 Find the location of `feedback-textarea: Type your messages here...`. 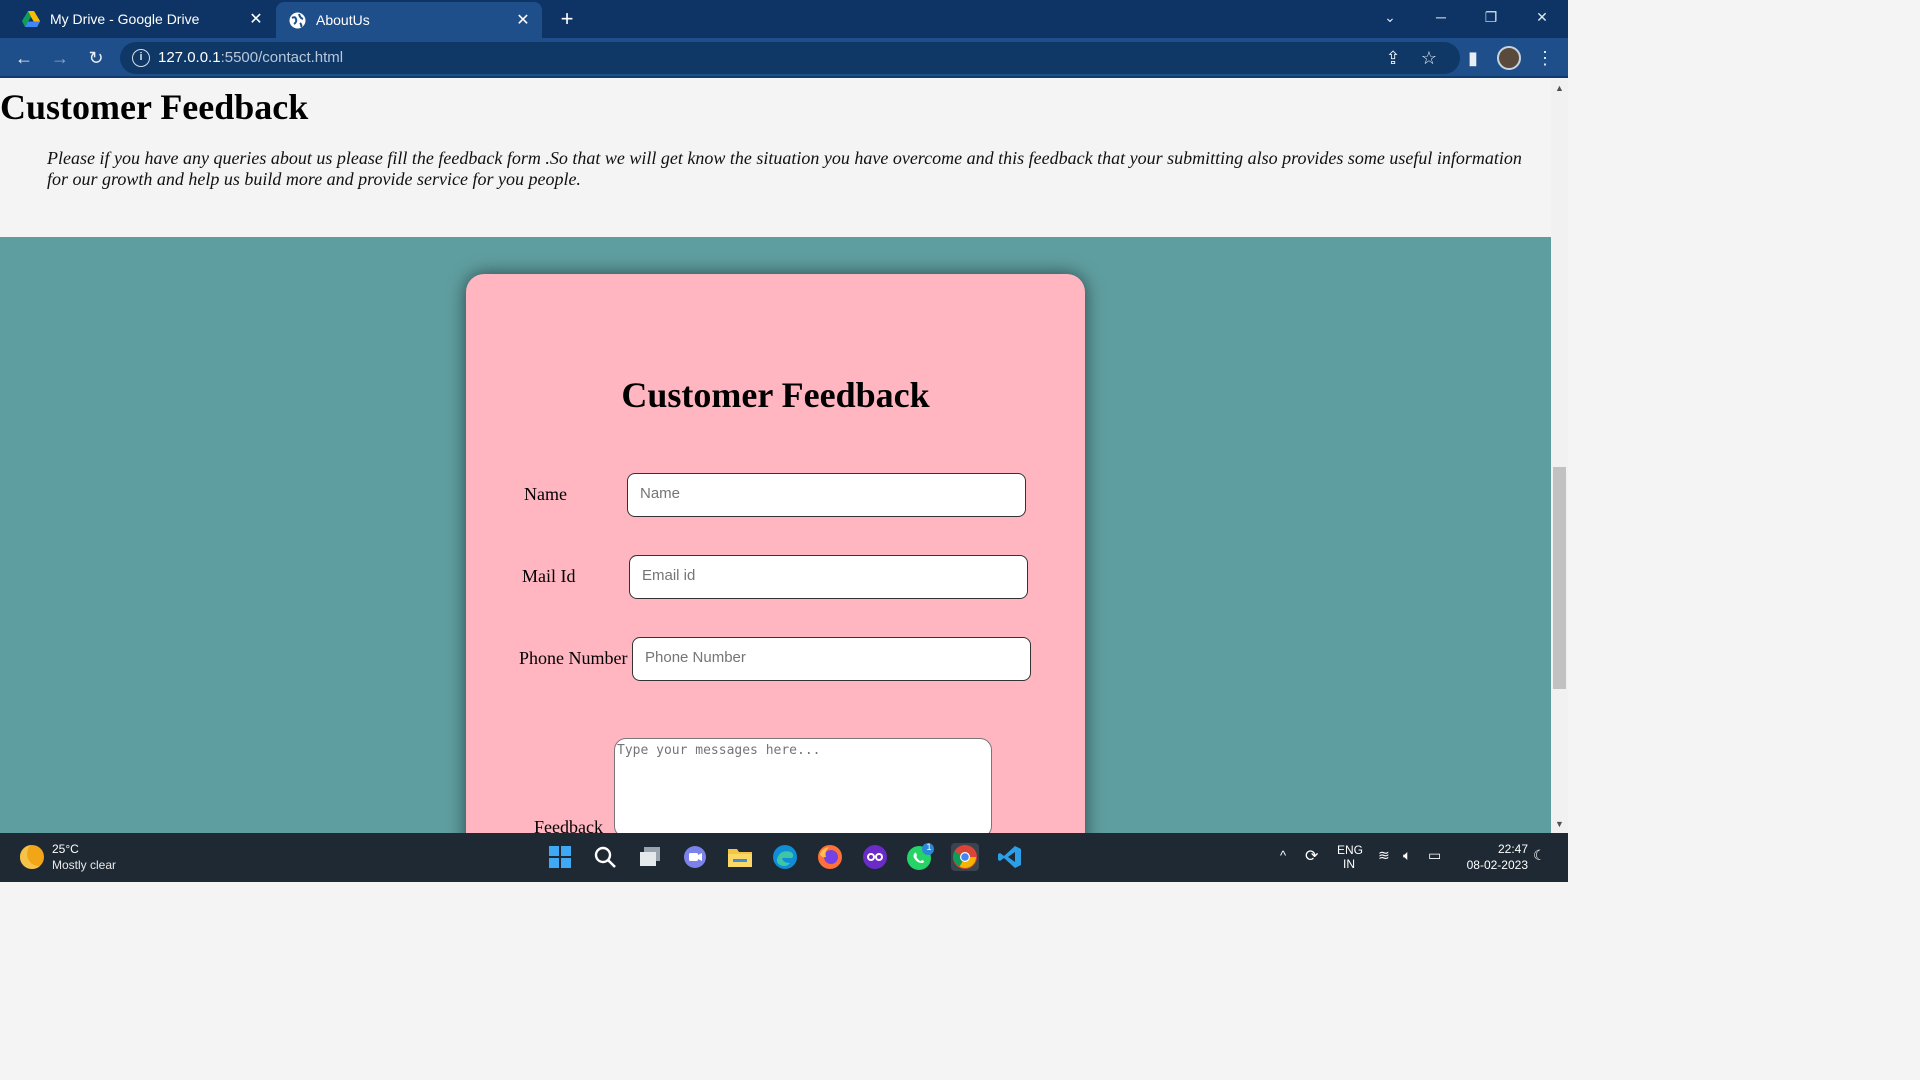

feedback-textarea: Type your messages here... is located at coordinates (803, 785).